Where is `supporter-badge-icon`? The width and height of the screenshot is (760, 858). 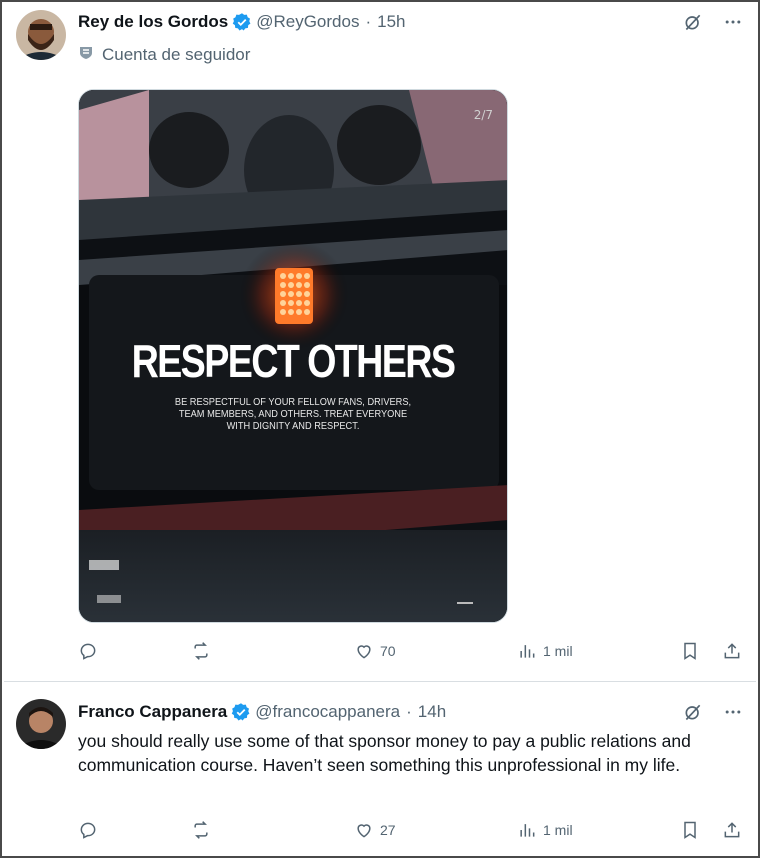 supporter-badge-icon is located at coordinates (86, 54).